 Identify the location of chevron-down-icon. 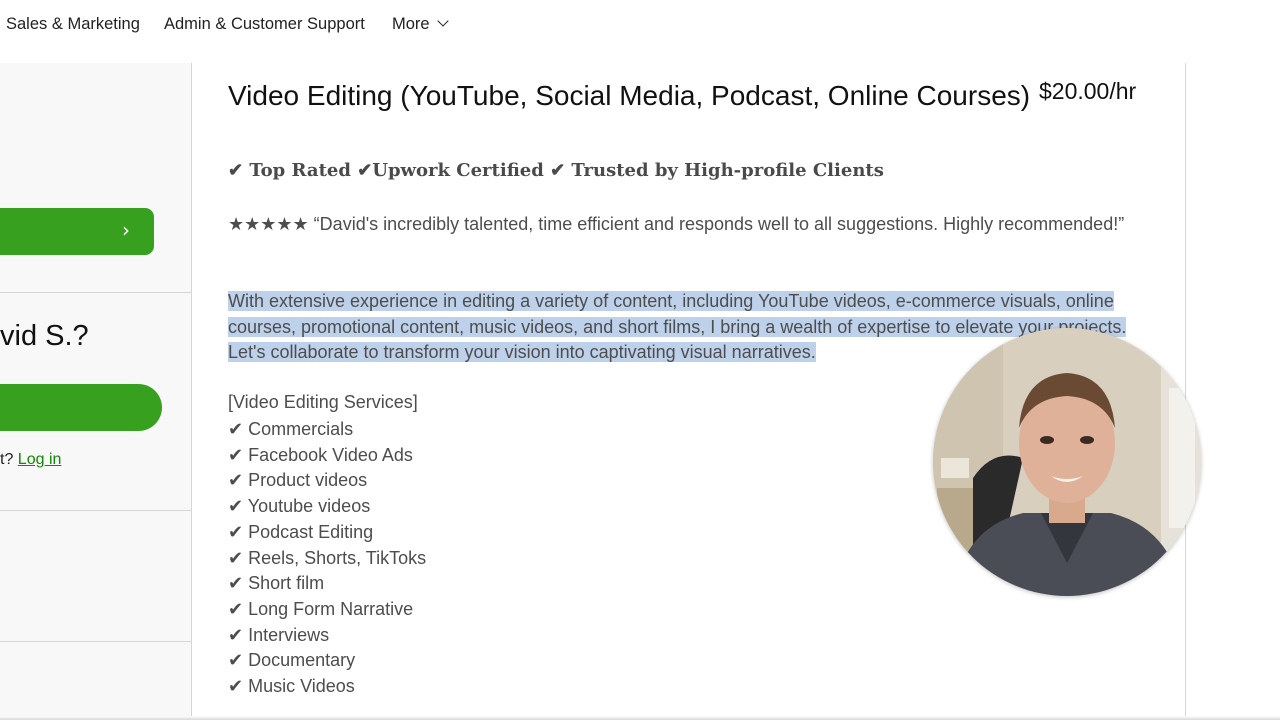
(442, 20).